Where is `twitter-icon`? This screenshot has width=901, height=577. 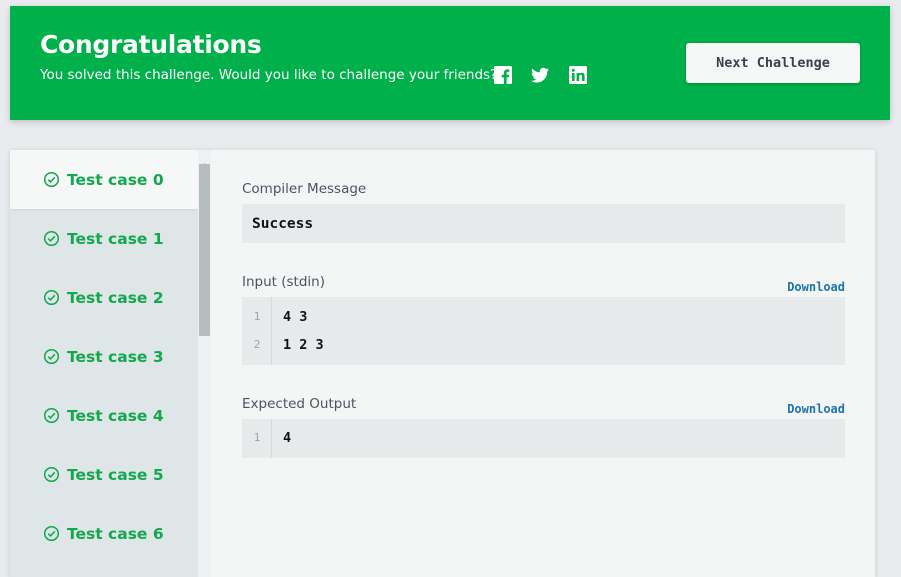
twitter-icon is located at coordinates (540, 75).